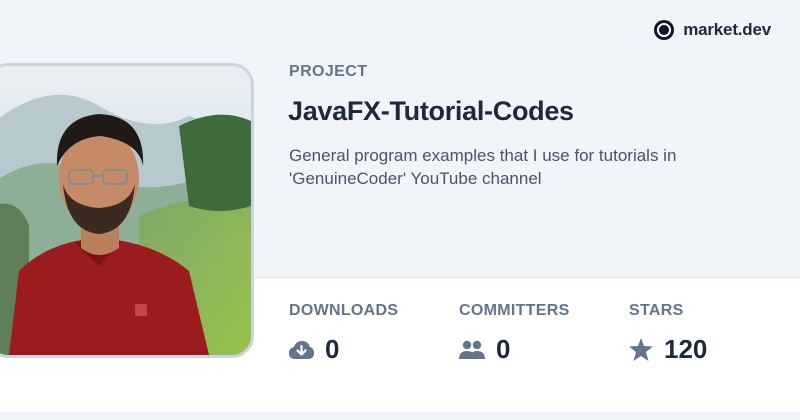  What do you see at coordinates (344, 310) in the screenshot?
I see `stat-label: DOWNLOADS` at bounding box center [344, 310].